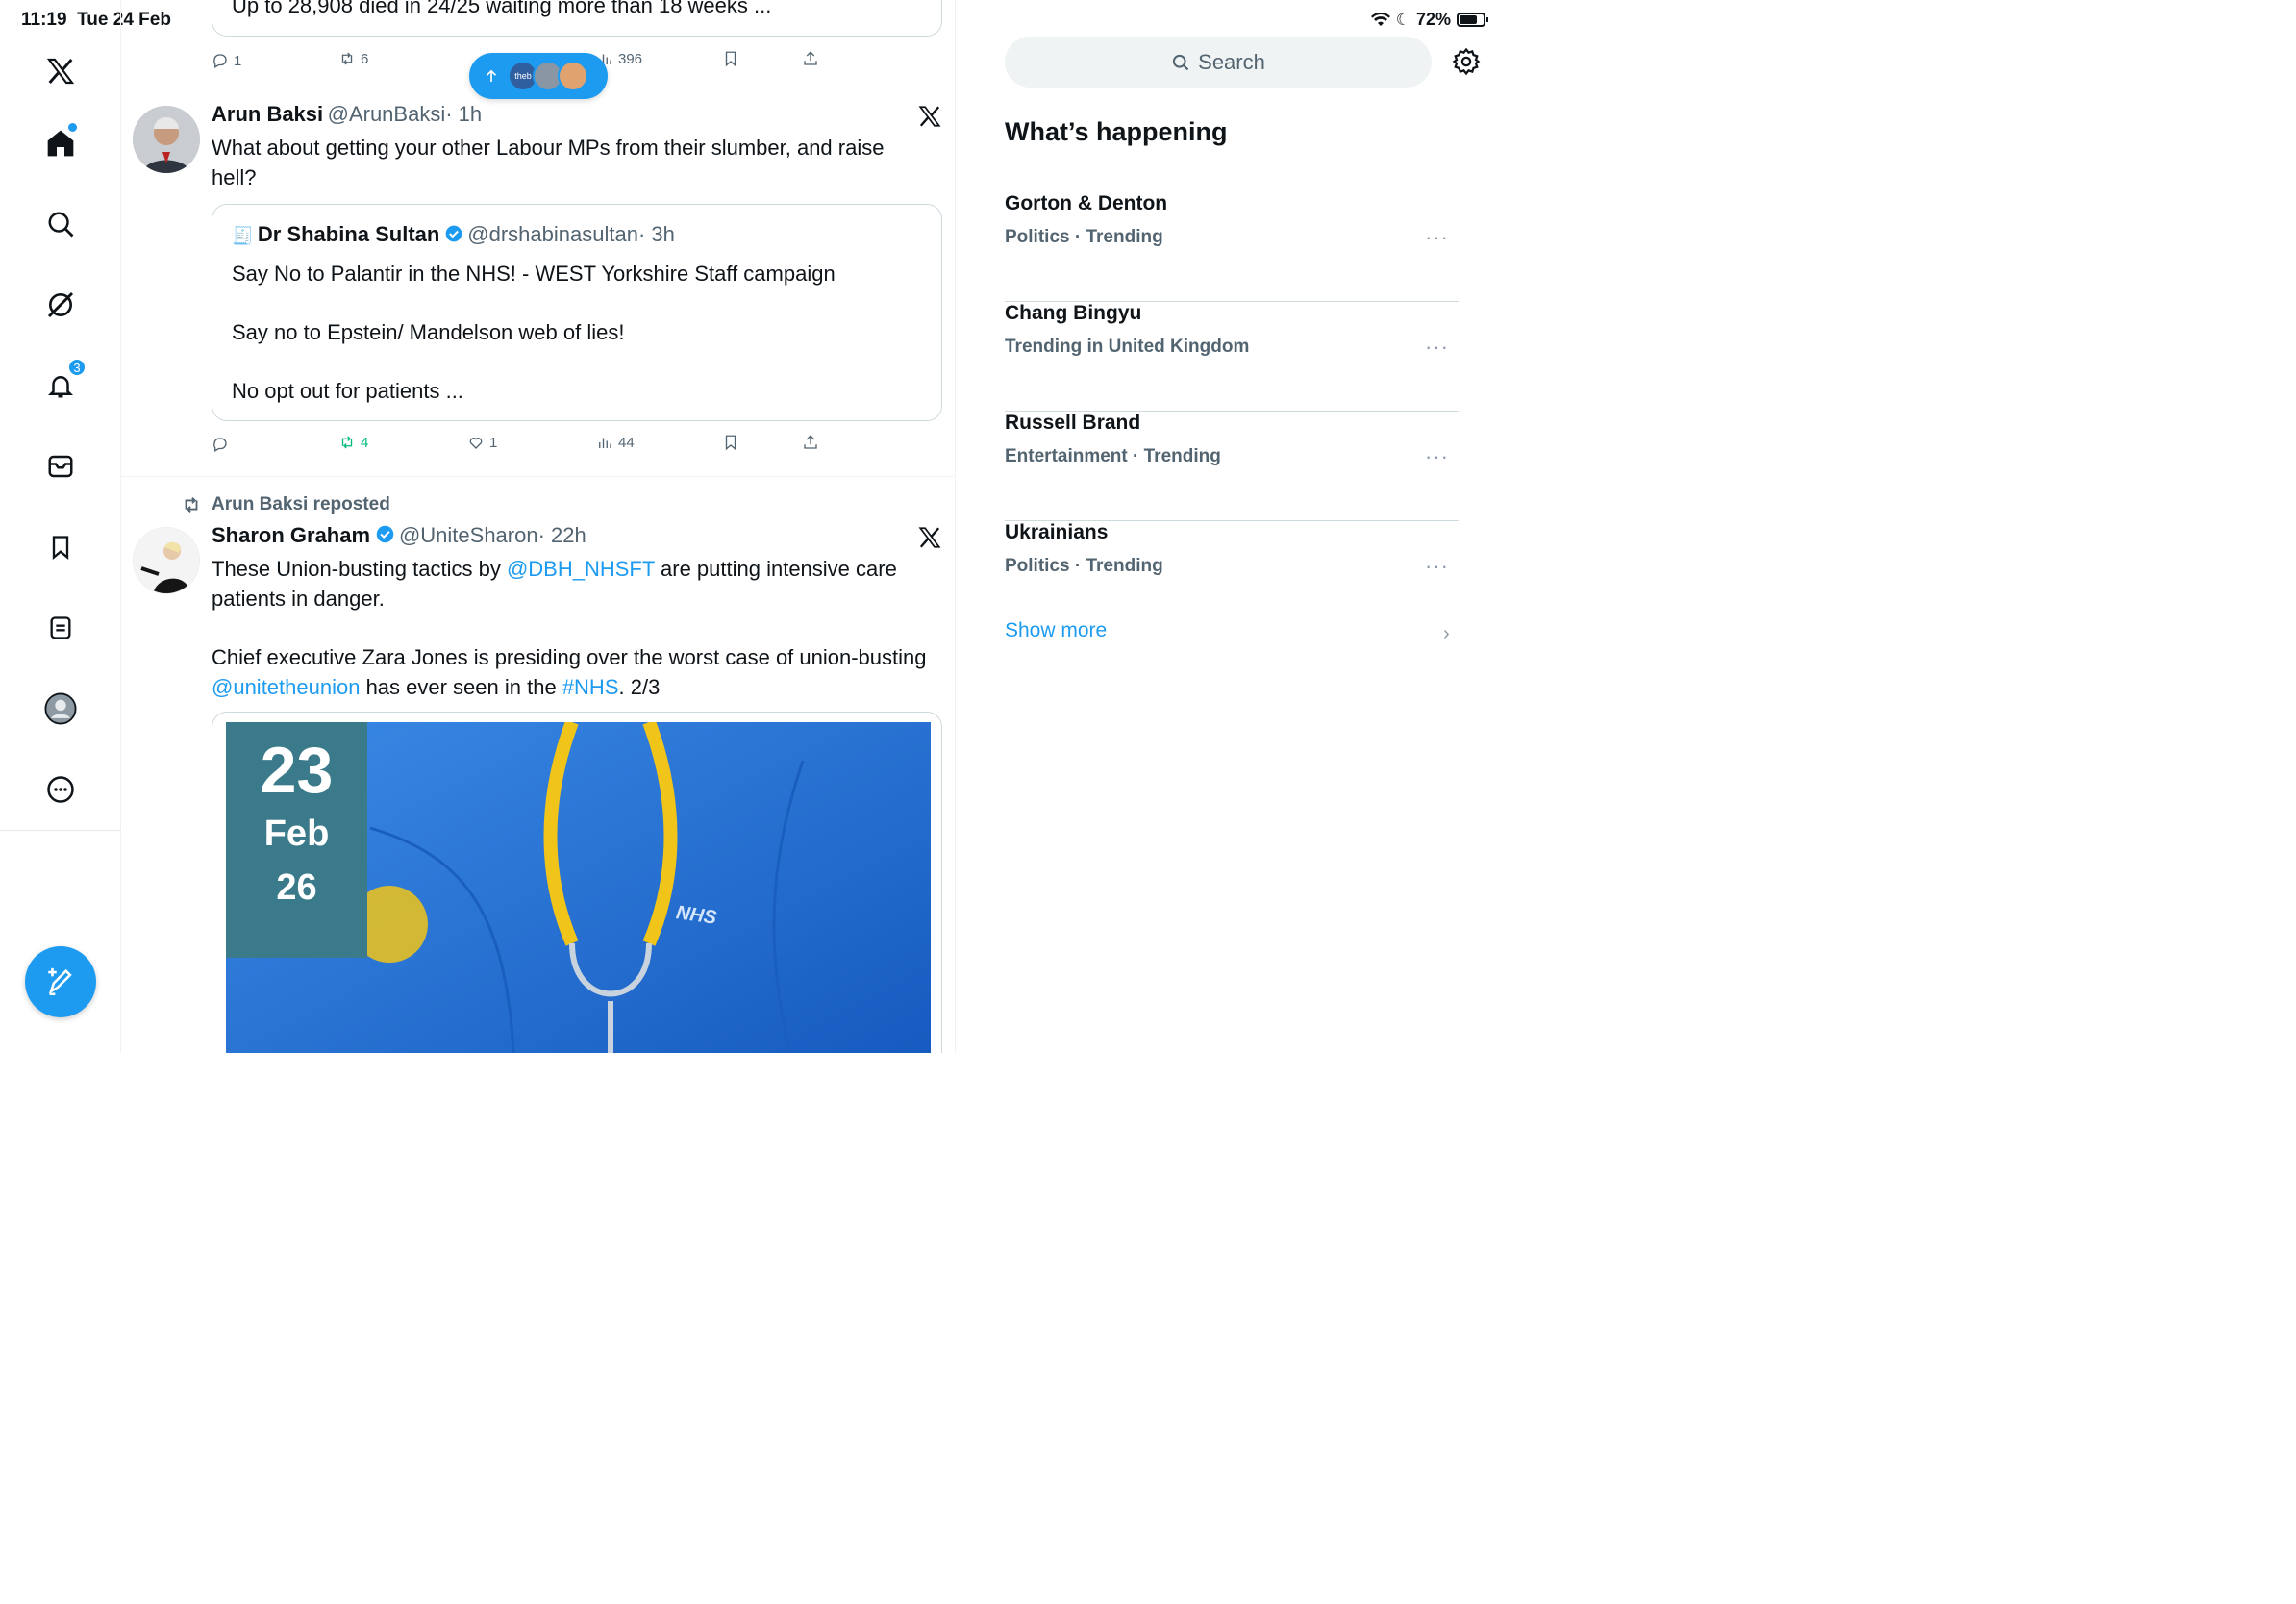 This screenshot has width=2296, height=1604. I want to click on tweet-time: · 1h, so click(464, 114).